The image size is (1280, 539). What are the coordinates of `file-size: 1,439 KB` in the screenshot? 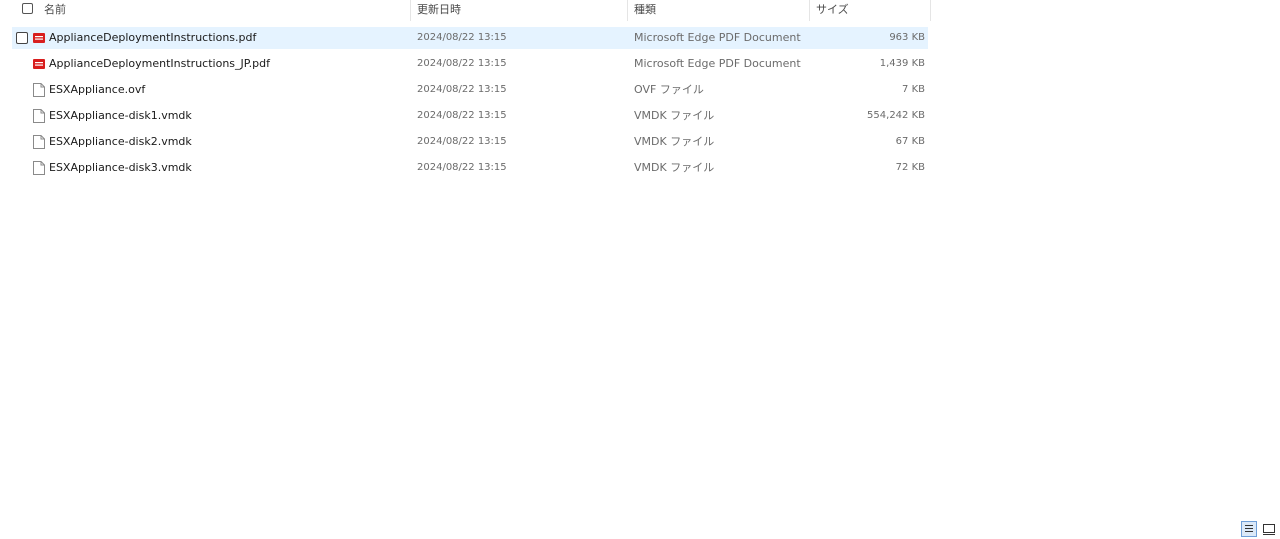 It's located at (902, 63).